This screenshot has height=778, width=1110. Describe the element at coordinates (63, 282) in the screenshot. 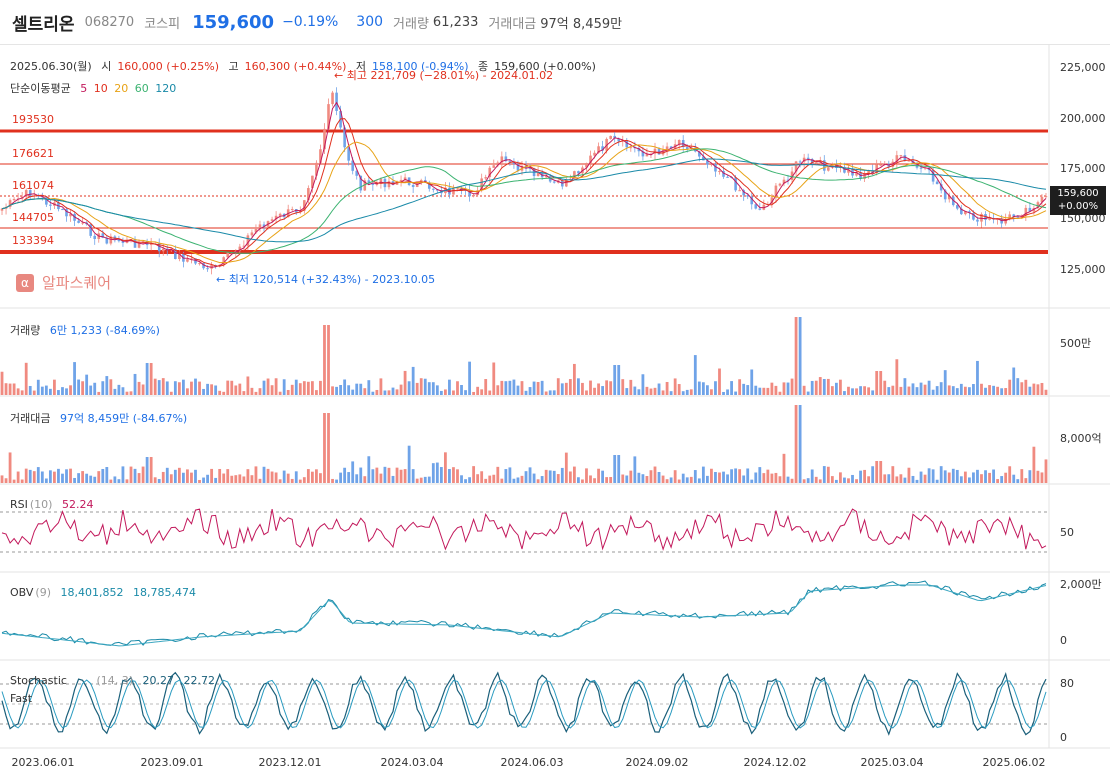

I see `watermark-logo: α 알파스퀘어` at that location.